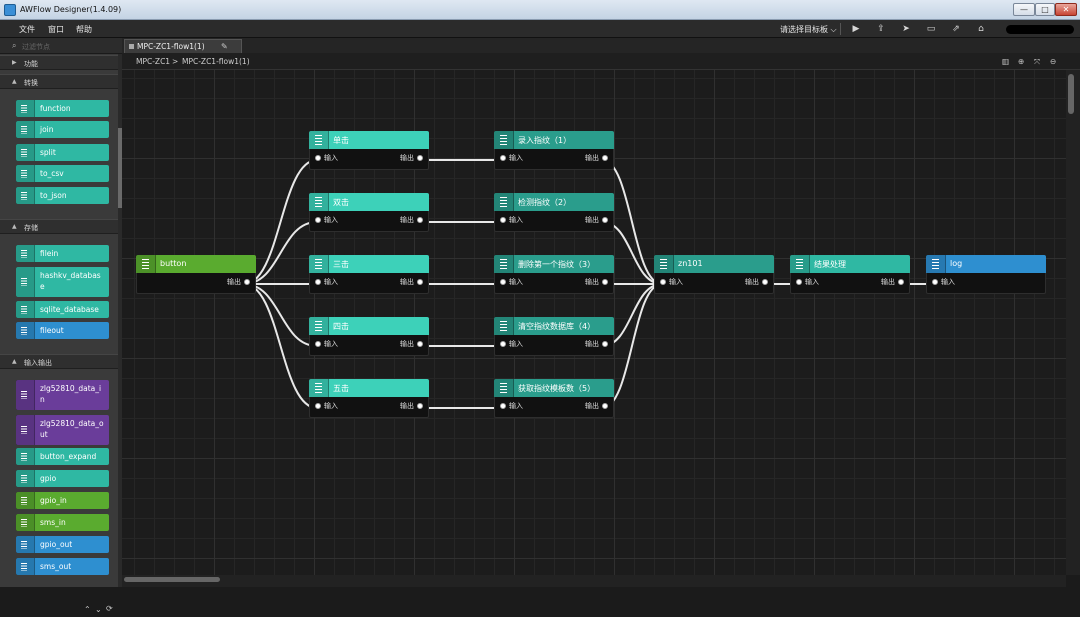  I want to click on flow-node-res: 结果处理 输入 输出, so click(850, 274).